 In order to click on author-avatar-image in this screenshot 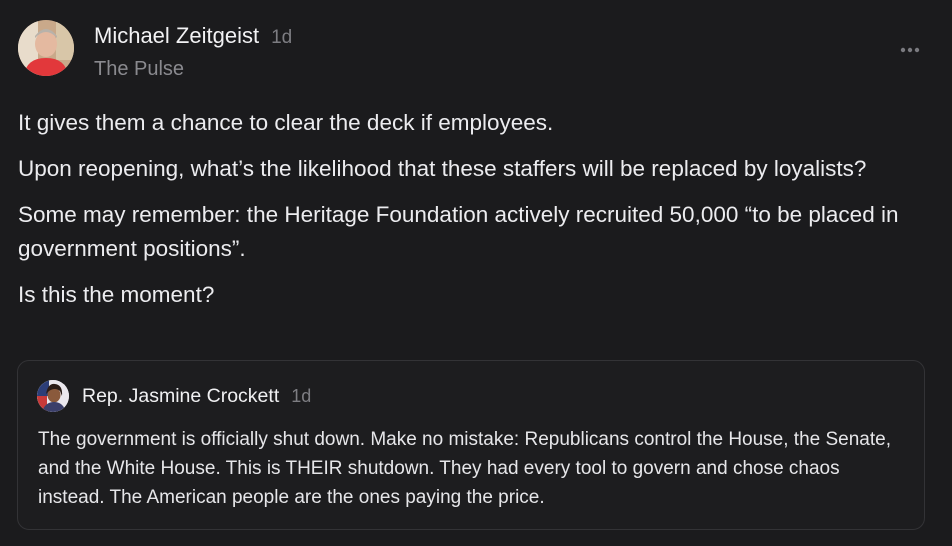, I will do `click(46, 48)`.